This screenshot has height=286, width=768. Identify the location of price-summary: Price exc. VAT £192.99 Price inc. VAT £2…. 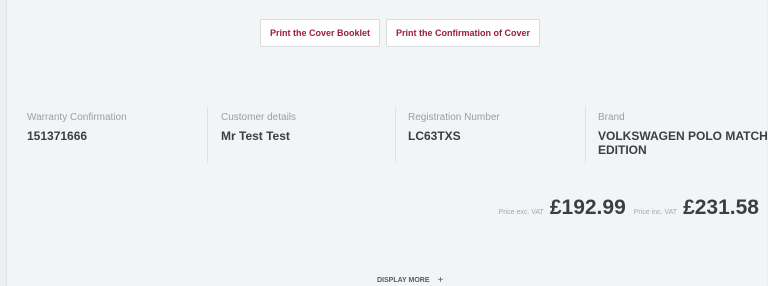
(629, 208).